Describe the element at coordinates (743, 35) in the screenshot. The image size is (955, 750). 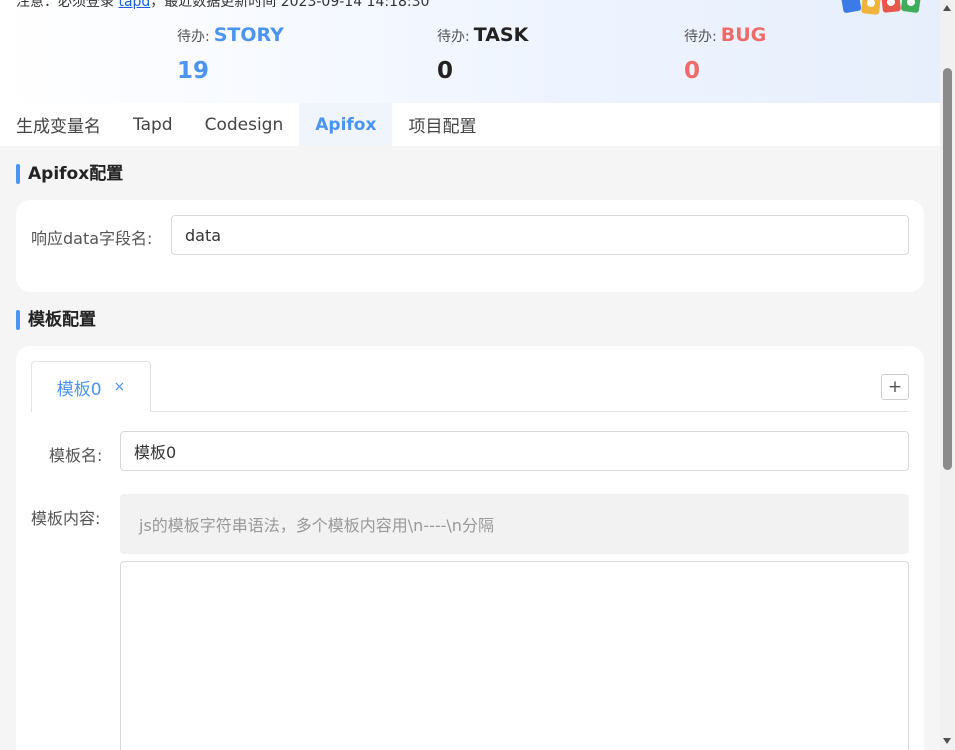
I see `stat-bug-type: BUG` at that location.